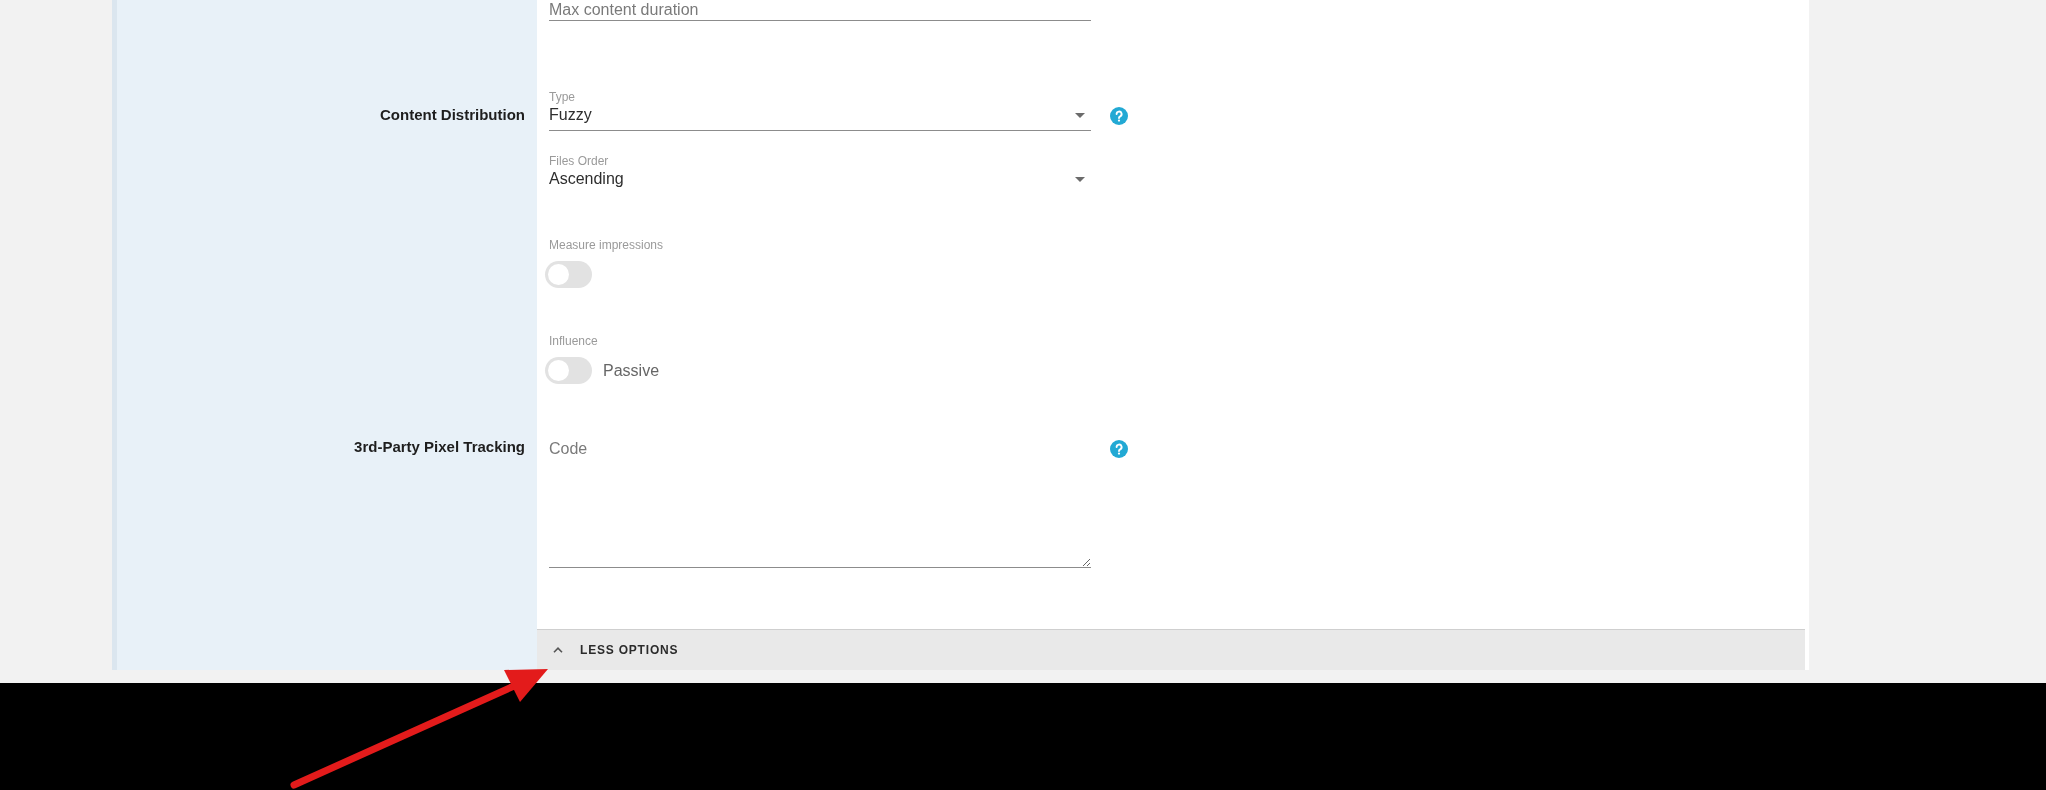  What do you see at coordinates (562, 97) in the screenshot?
I see `field-label: Type` at bounding box center [562, 97].